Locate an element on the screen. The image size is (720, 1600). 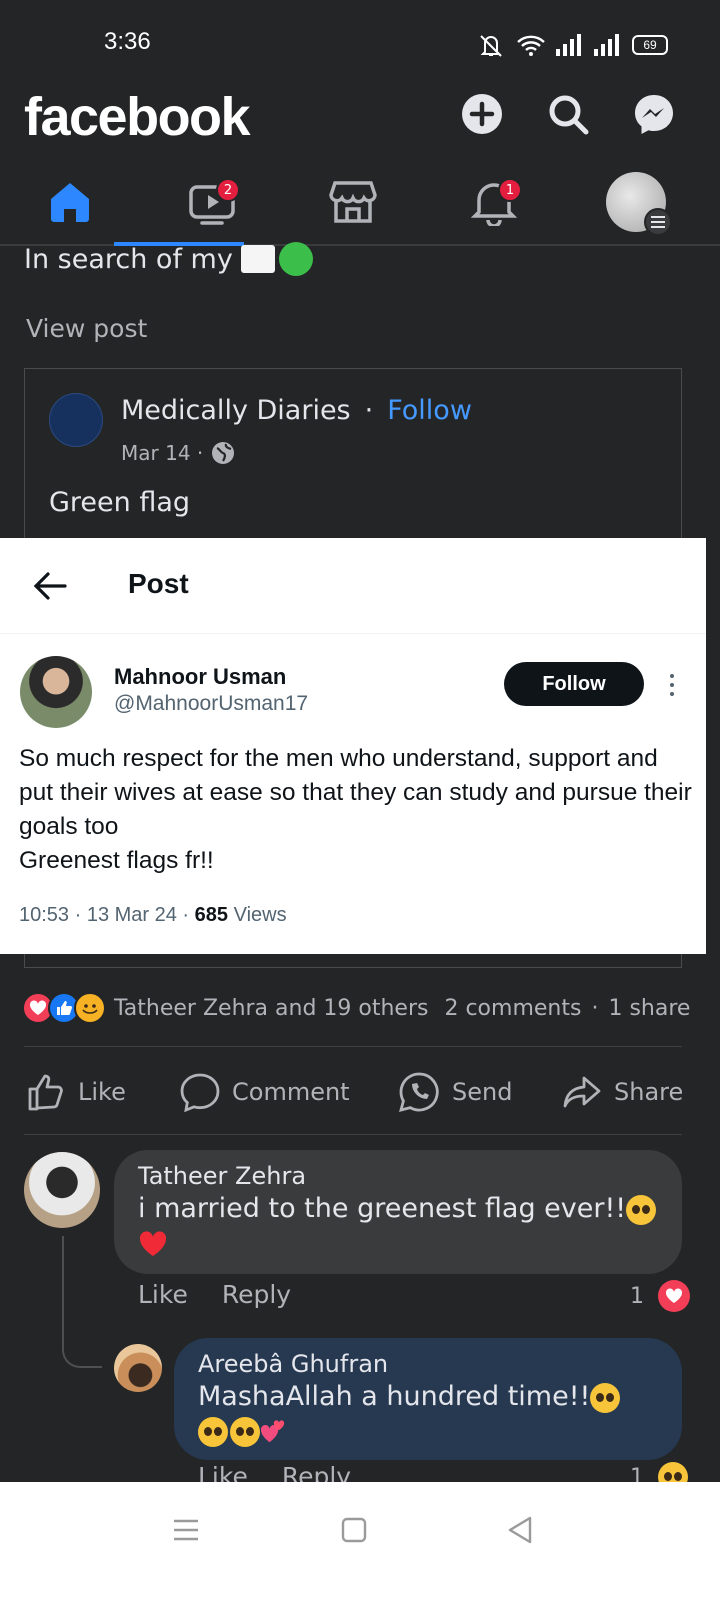
tweet-meta: 10:53 · 13 Mar 24 · 685 Views is located at coordinates (153, 915).